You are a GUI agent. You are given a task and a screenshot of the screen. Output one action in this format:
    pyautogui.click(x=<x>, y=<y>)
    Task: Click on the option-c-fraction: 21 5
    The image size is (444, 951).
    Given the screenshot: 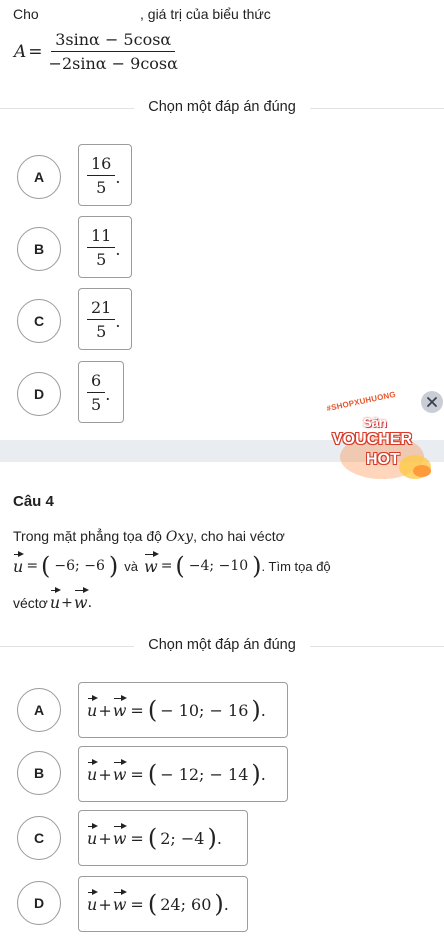 What is the action you would take?
    pyautogui.click(x=101, y=319)
    